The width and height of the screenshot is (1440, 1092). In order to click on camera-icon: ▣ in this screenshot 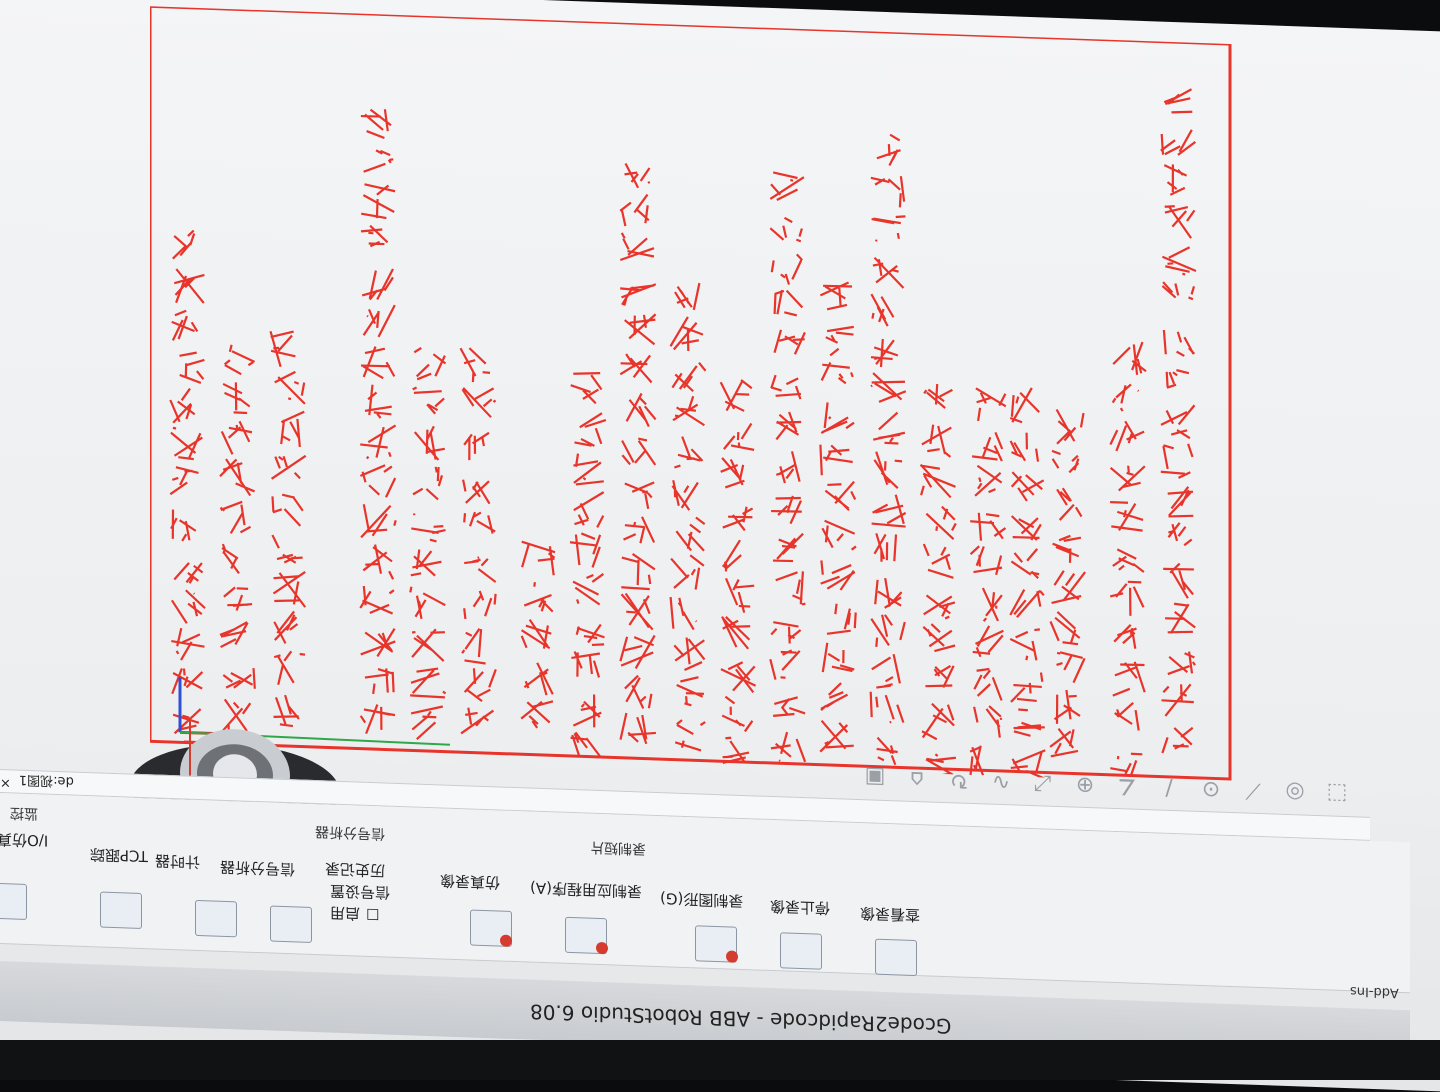, I will do `click(875, 778)`.